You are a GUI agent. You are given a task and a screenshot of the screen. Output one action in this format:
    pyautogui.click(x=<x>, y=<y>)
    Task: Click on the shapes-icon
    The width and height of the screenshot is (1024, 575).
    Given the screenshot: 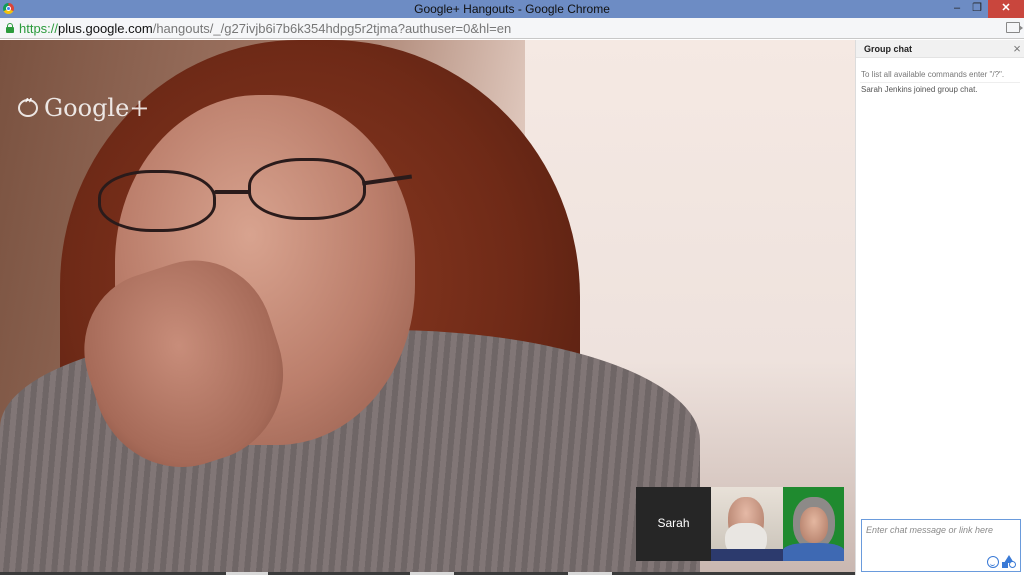 What is the action you would take?
    pyautogui.click(x=1009, y=562)
    